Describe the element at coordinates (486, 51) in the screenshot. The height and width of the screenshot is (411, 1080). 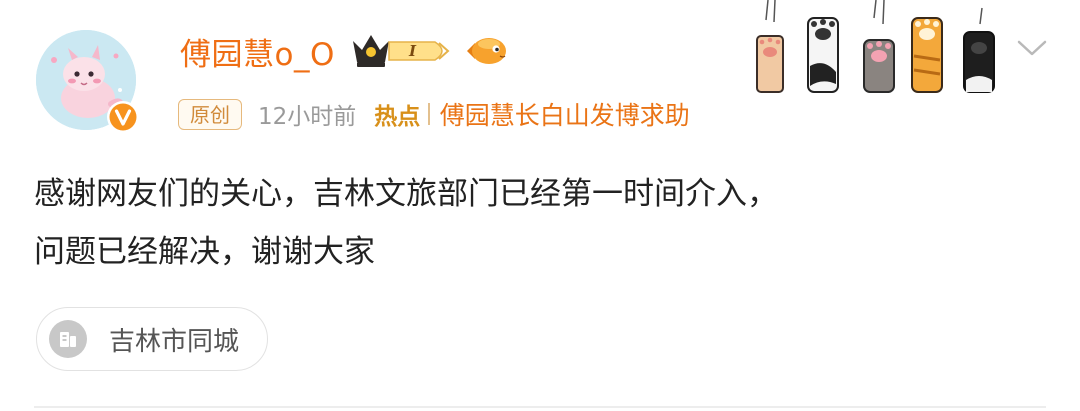
I see `fish-icon` at that location.